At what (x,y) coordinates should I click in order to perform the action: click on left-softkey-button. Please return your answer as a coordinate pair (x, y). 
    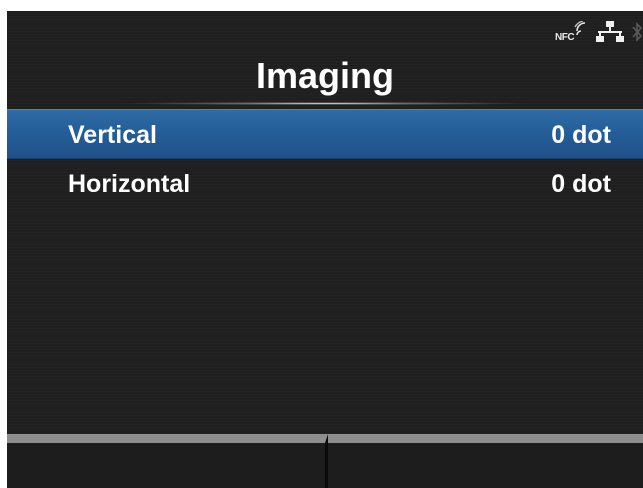
    Looking at the image, I should click on (167, 461).